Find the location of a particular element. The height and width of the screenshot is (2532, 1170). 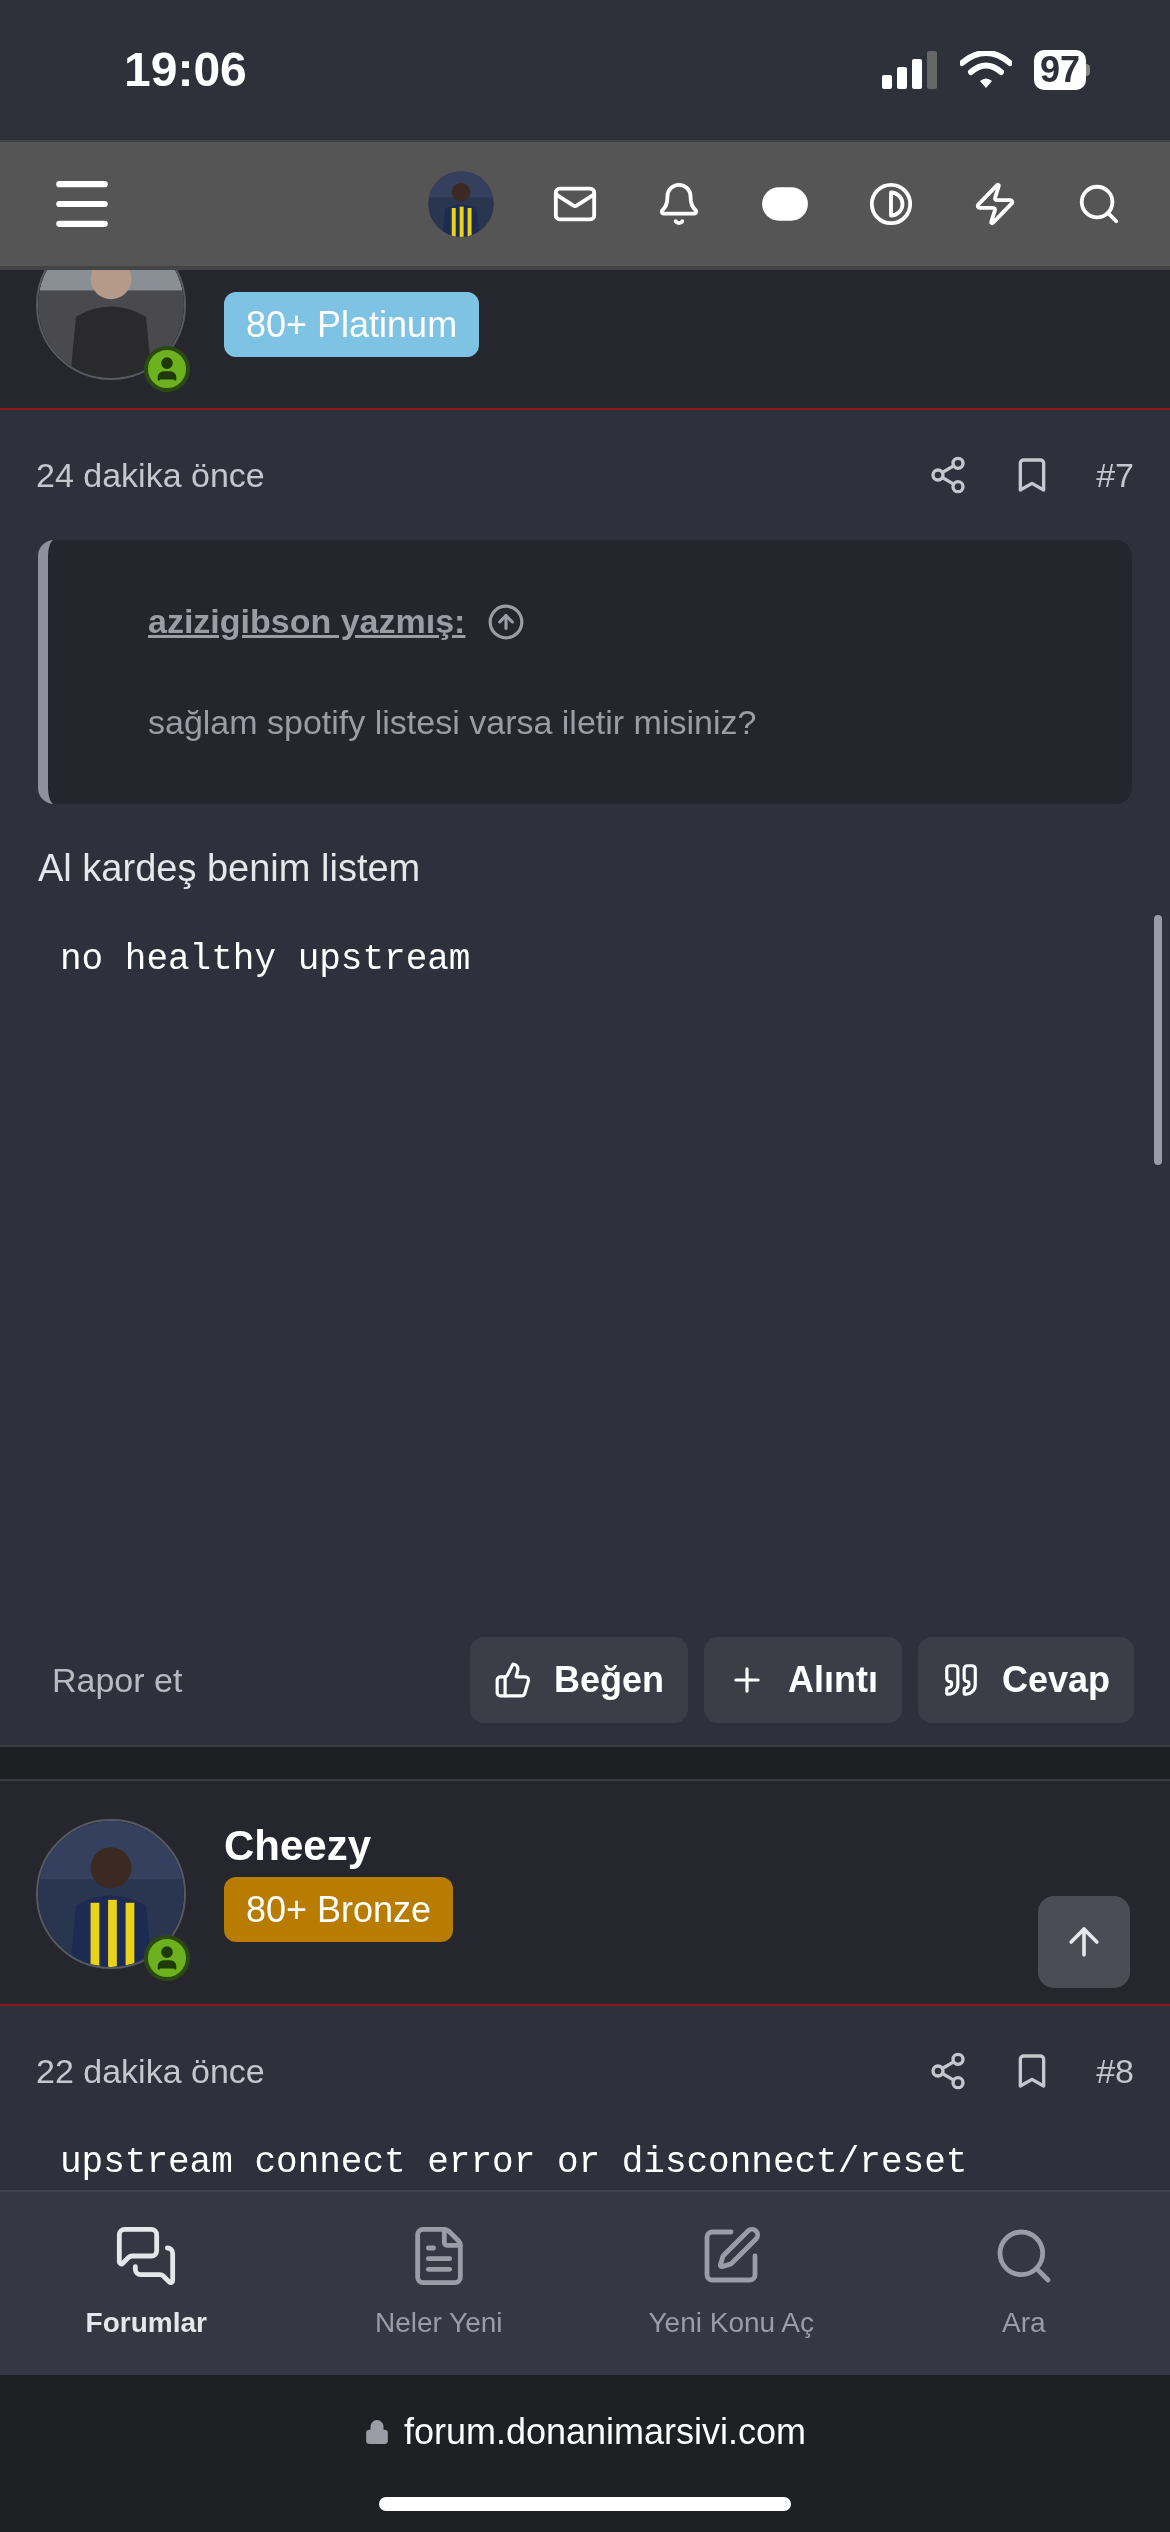

reply-button: Cevap is located at coordinates (1025, 1680).